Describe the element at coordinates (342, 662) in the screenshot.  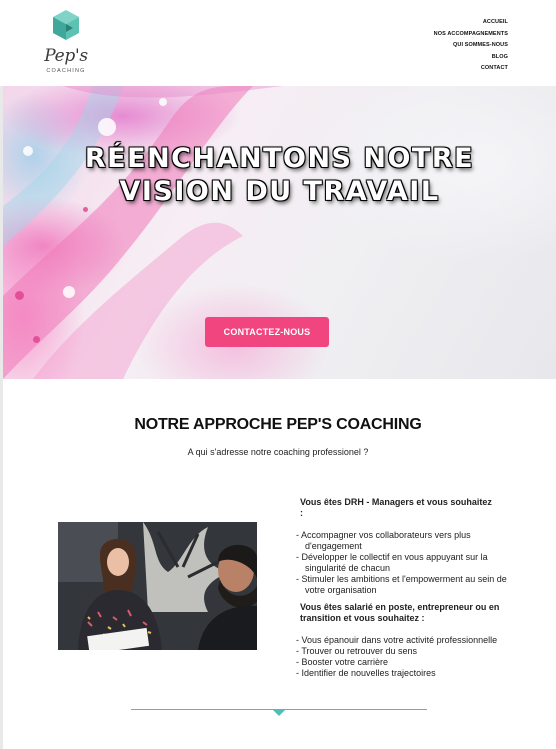
I see `list-item: - Booster votre carrière` at that location.